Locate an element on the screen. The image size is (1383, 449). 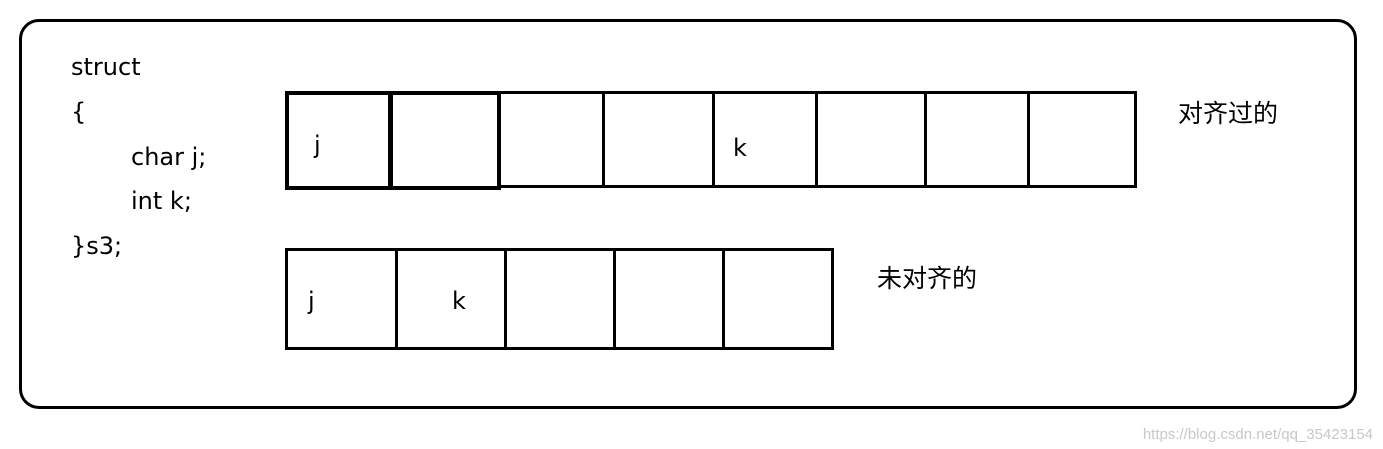
code-char-member: char j; is located at coordinates (169, 157).